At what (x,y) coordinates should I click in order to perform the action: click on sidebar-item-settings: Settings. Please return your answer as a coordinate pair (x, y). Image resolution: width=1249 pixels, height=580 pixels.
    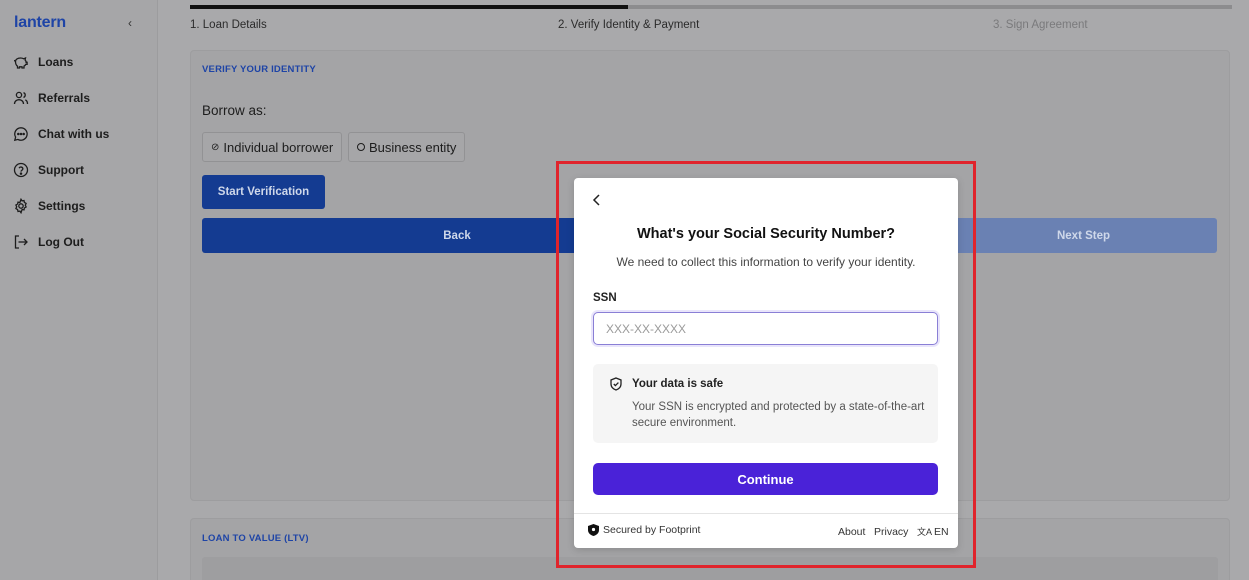
    Looking at the image, I should click on (49, 206).